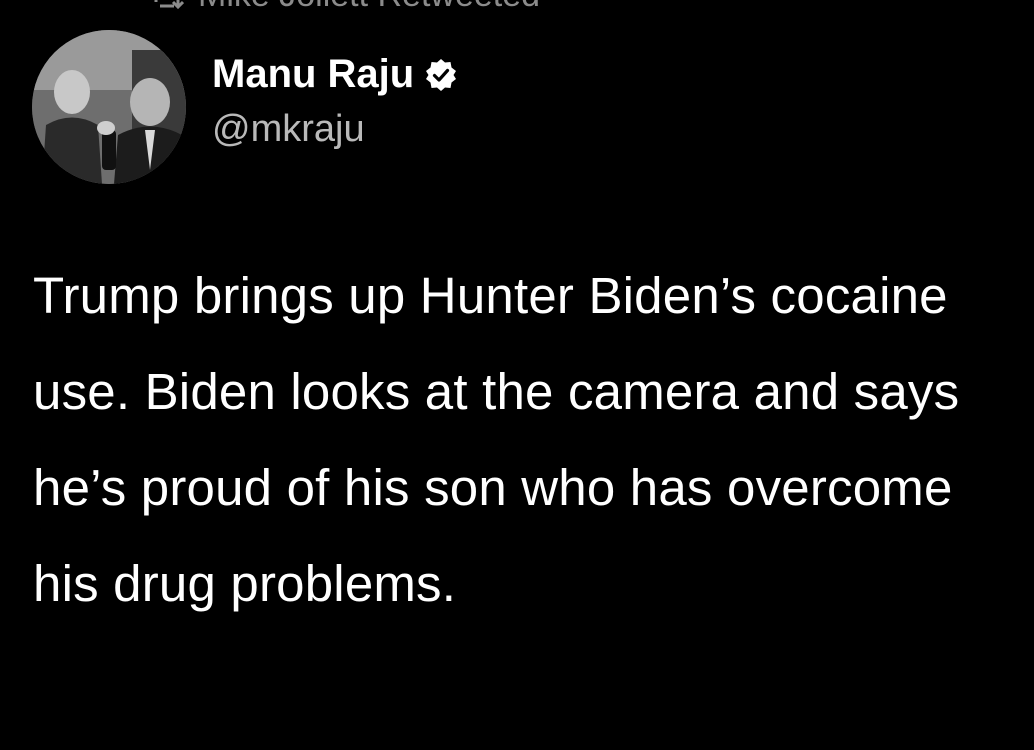 The image size is (1034, 750). I want to click on avatar-photo, so click(109, 107).